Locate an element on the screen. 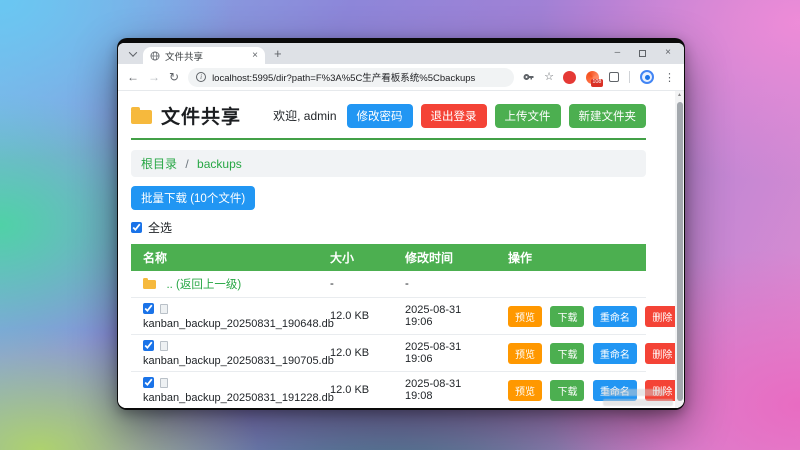 This screenshot has width=800, height=450. globe-favicon-icon is located at coordinates (155, 55).